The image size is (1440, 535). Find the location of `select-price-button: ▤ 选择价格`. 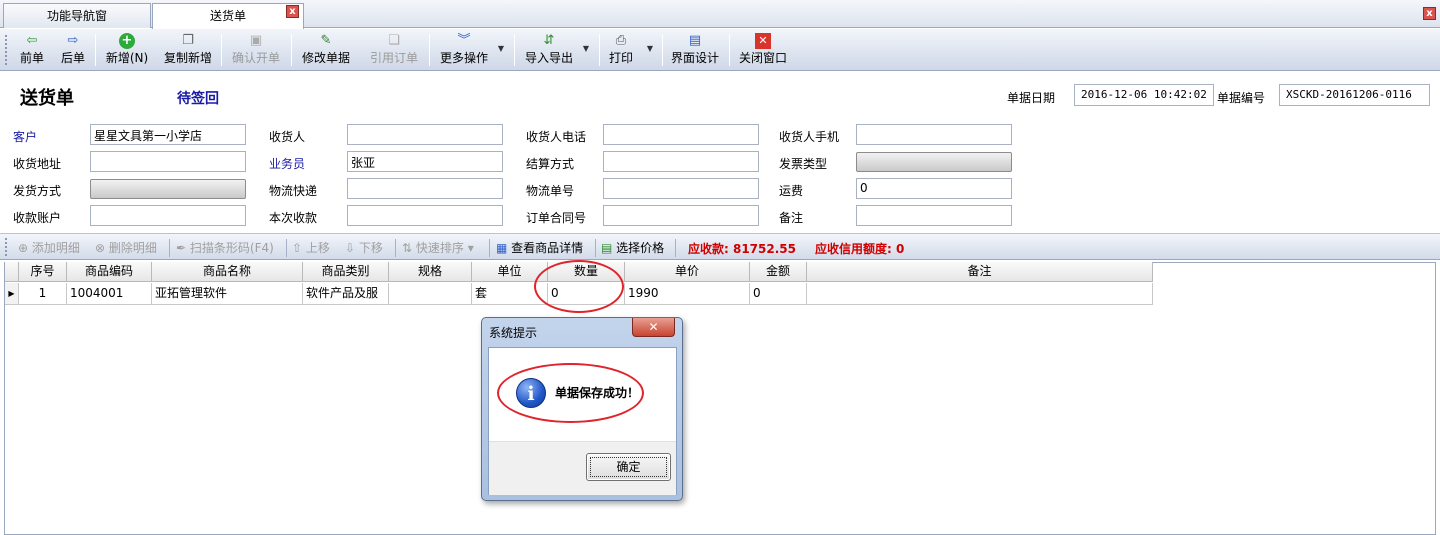

select-price-button: ▤ 选择价格 is located at coordinates (632, 247).